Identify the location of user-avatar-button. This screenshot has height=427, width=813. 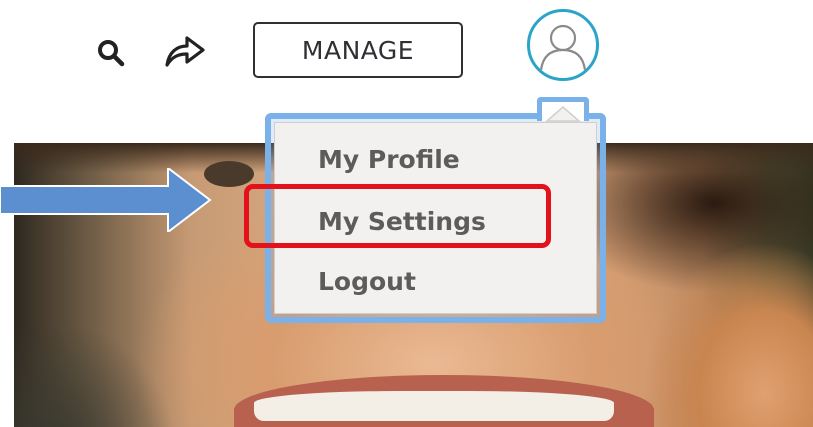
(563, 45).